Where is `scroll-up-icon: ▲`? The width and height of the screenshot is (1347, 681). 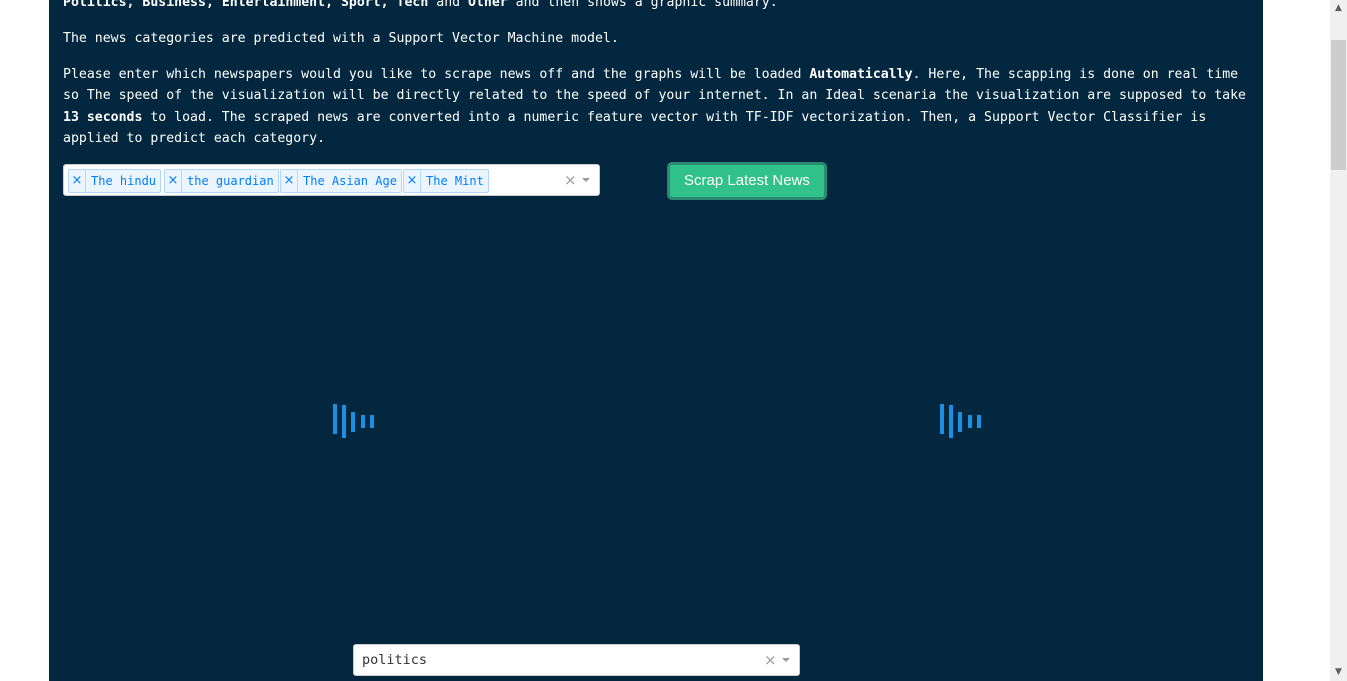 scroll-up-icon: ▲ is located at coordinates (1338, 8).